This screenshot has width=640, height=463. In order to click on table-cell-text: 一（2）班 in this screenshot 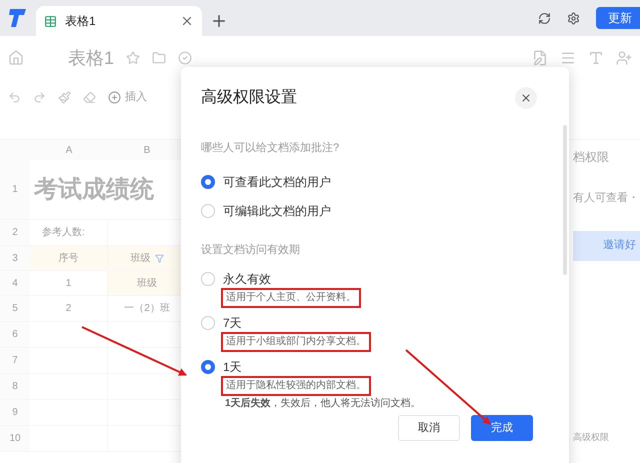, I will do `click(147, 309)`.